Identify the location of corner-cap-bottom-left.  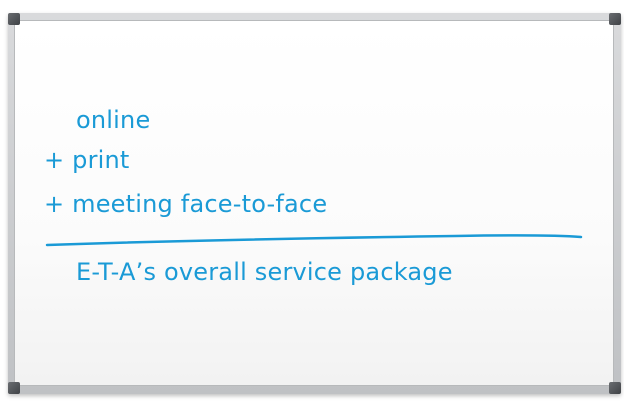
(14, 388).